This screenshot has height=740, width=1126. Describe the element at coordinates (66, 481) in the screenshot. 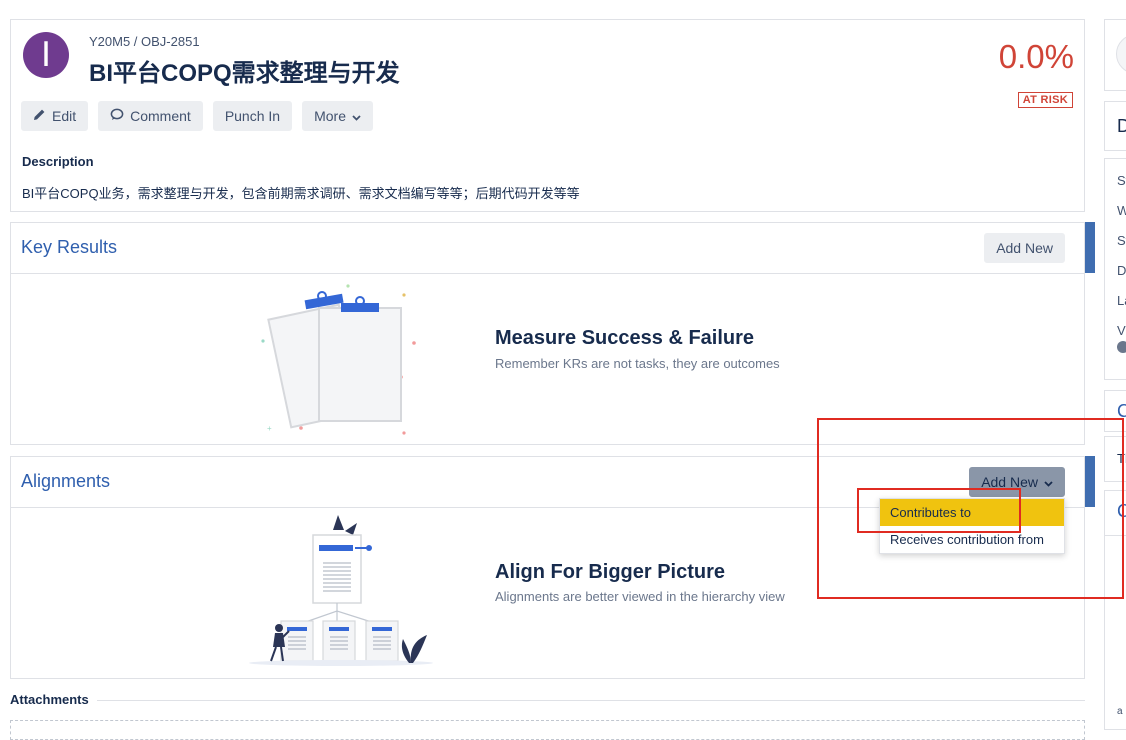

I see `alignments-title: Alignments` at that location.